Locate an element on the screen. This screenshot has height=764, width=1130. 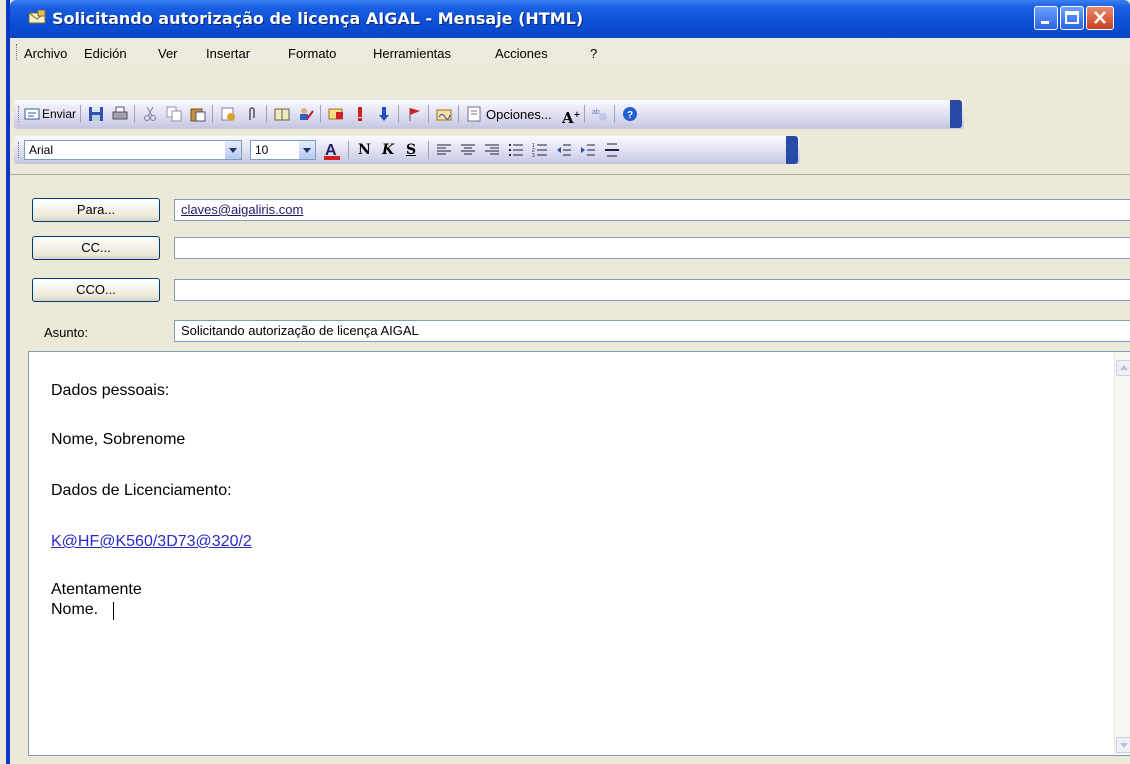
importance-high-icon is located at coordinates (360, 114).